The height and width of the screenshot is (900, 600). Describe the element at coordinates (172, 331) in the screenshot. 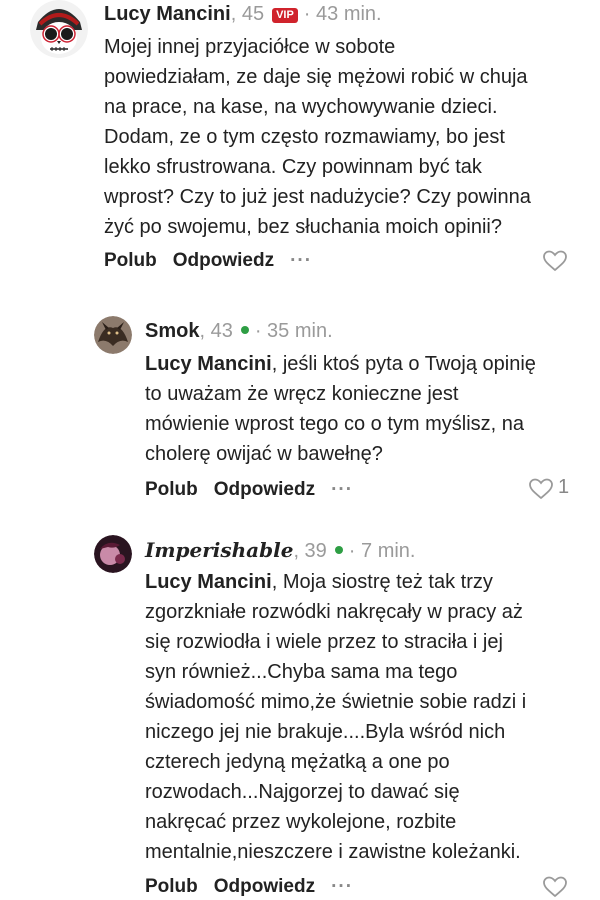

I see `author-name: Smok` at that location.